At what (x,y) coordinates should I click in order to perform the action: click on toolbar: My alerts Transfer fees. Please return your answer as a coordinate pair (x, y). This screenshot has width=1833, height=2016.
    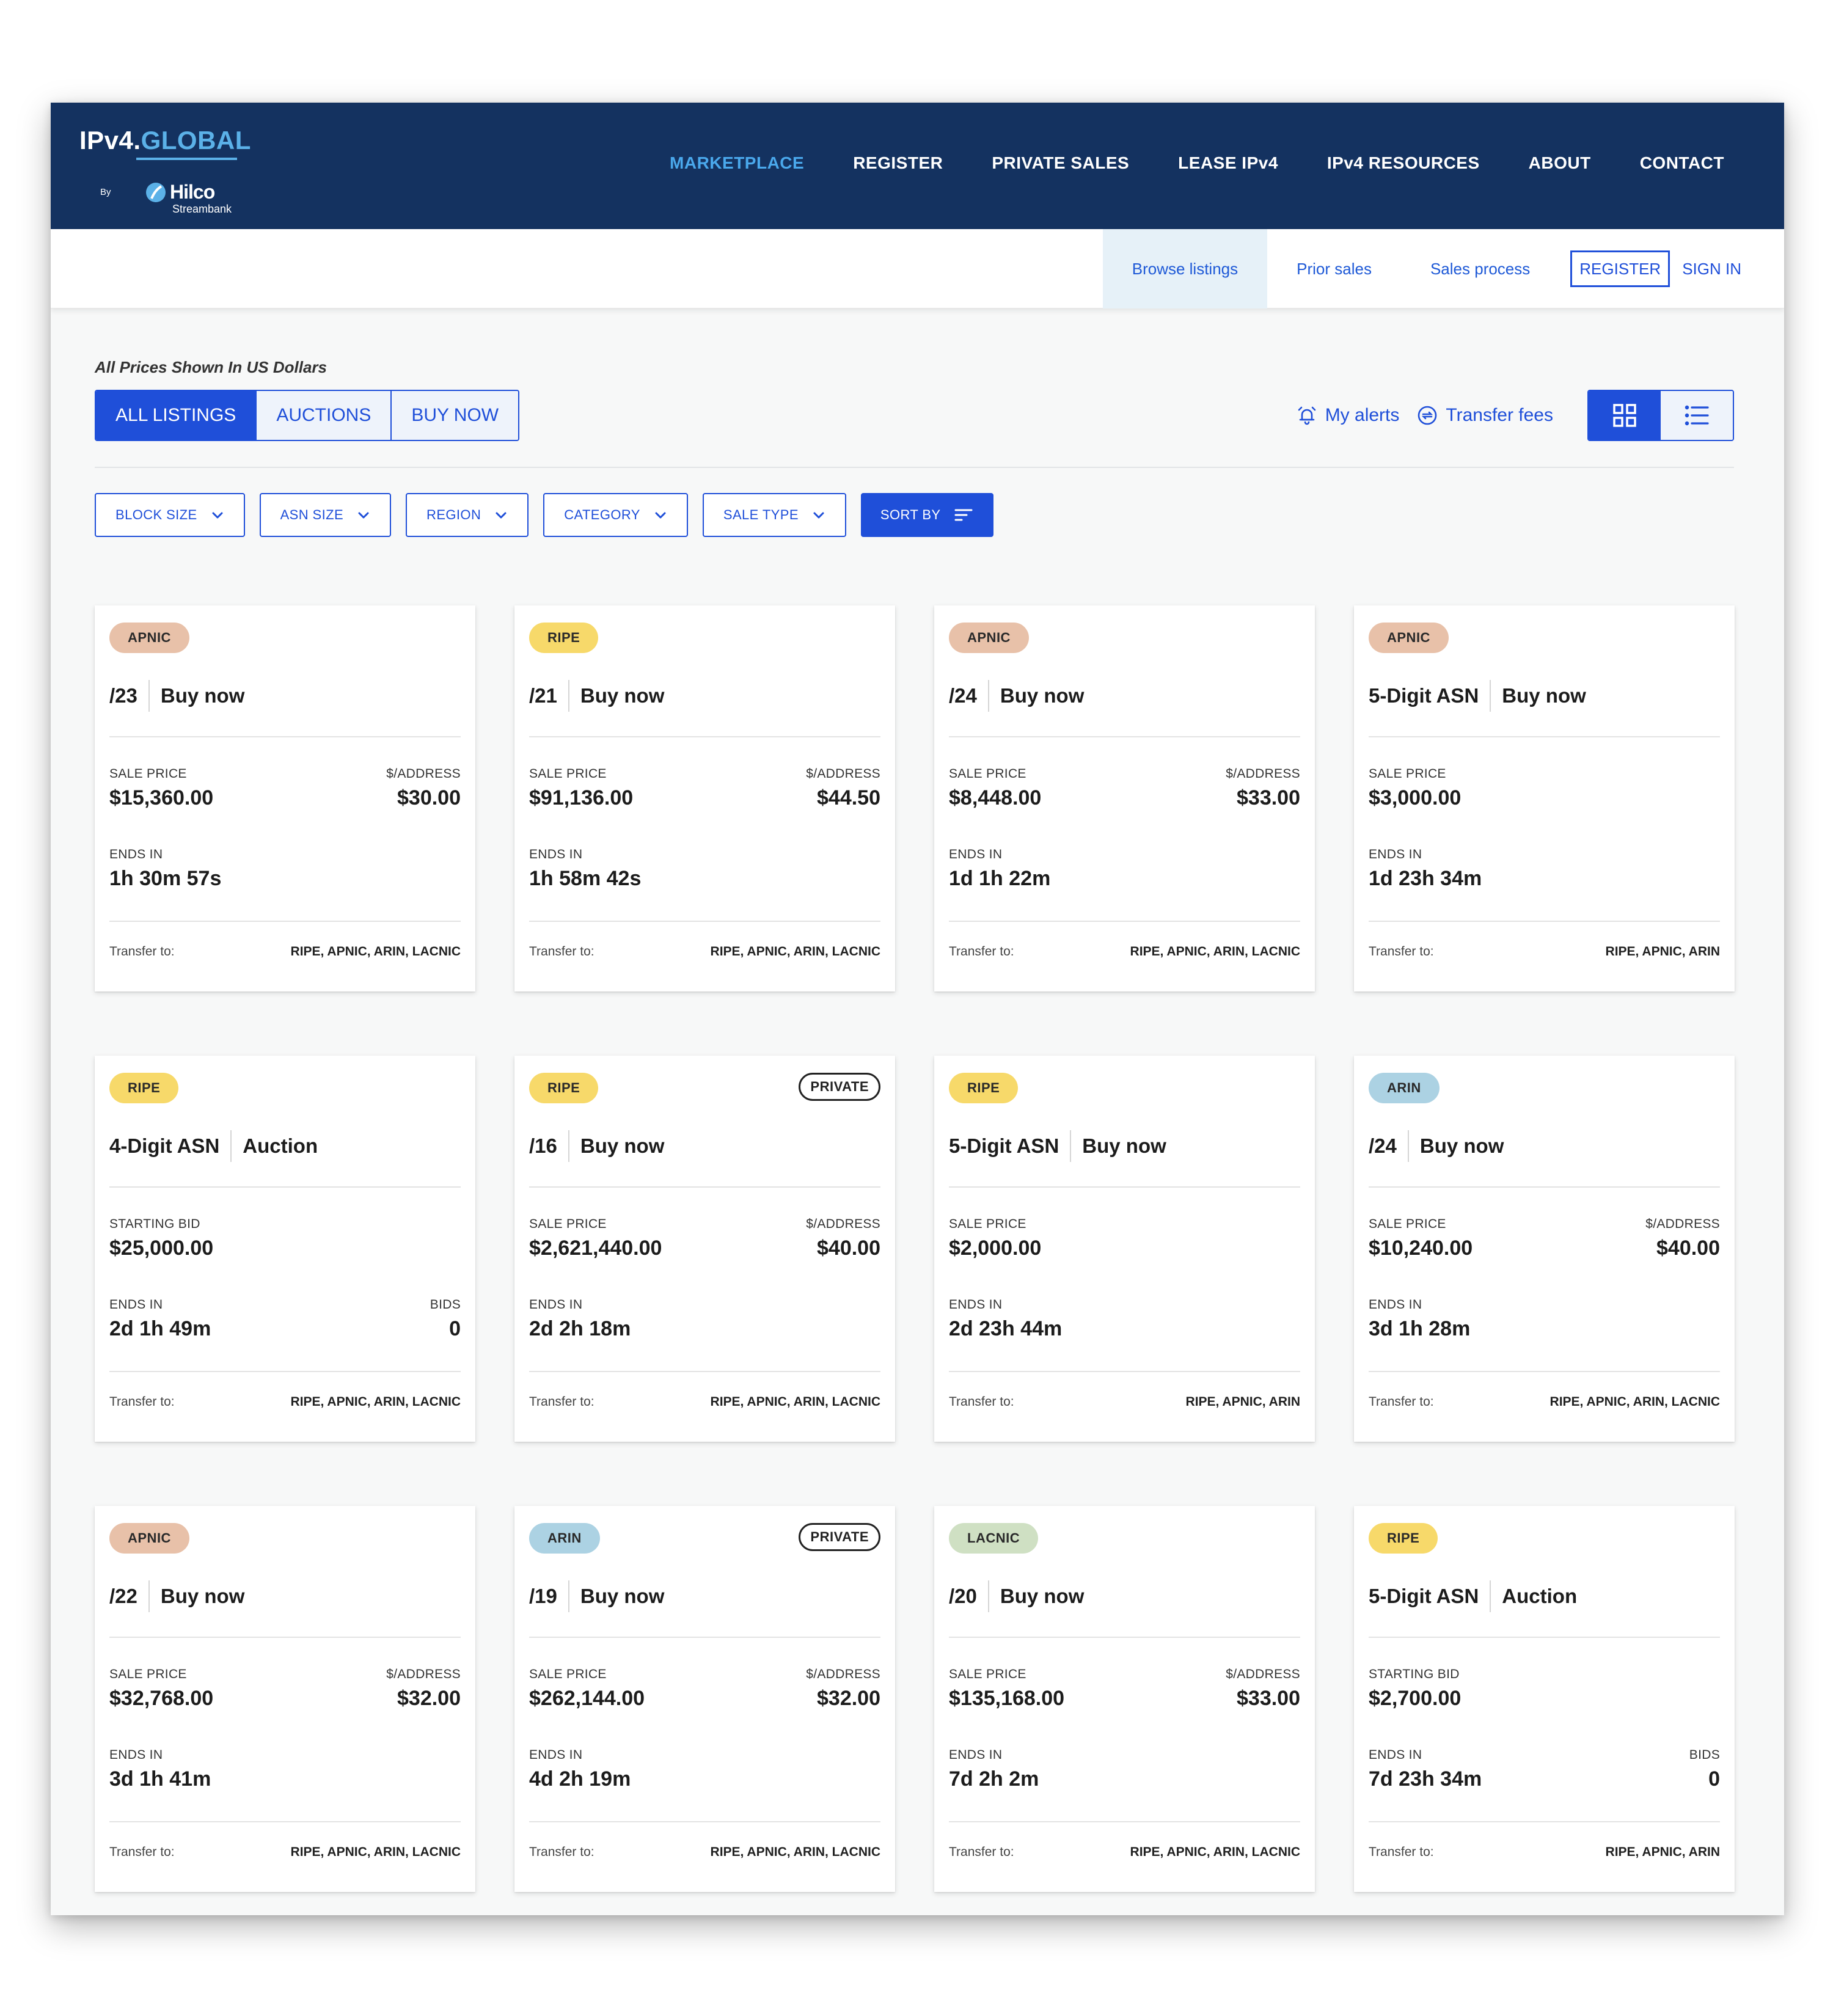
    Looking at the image, I should click on (1515, 415).